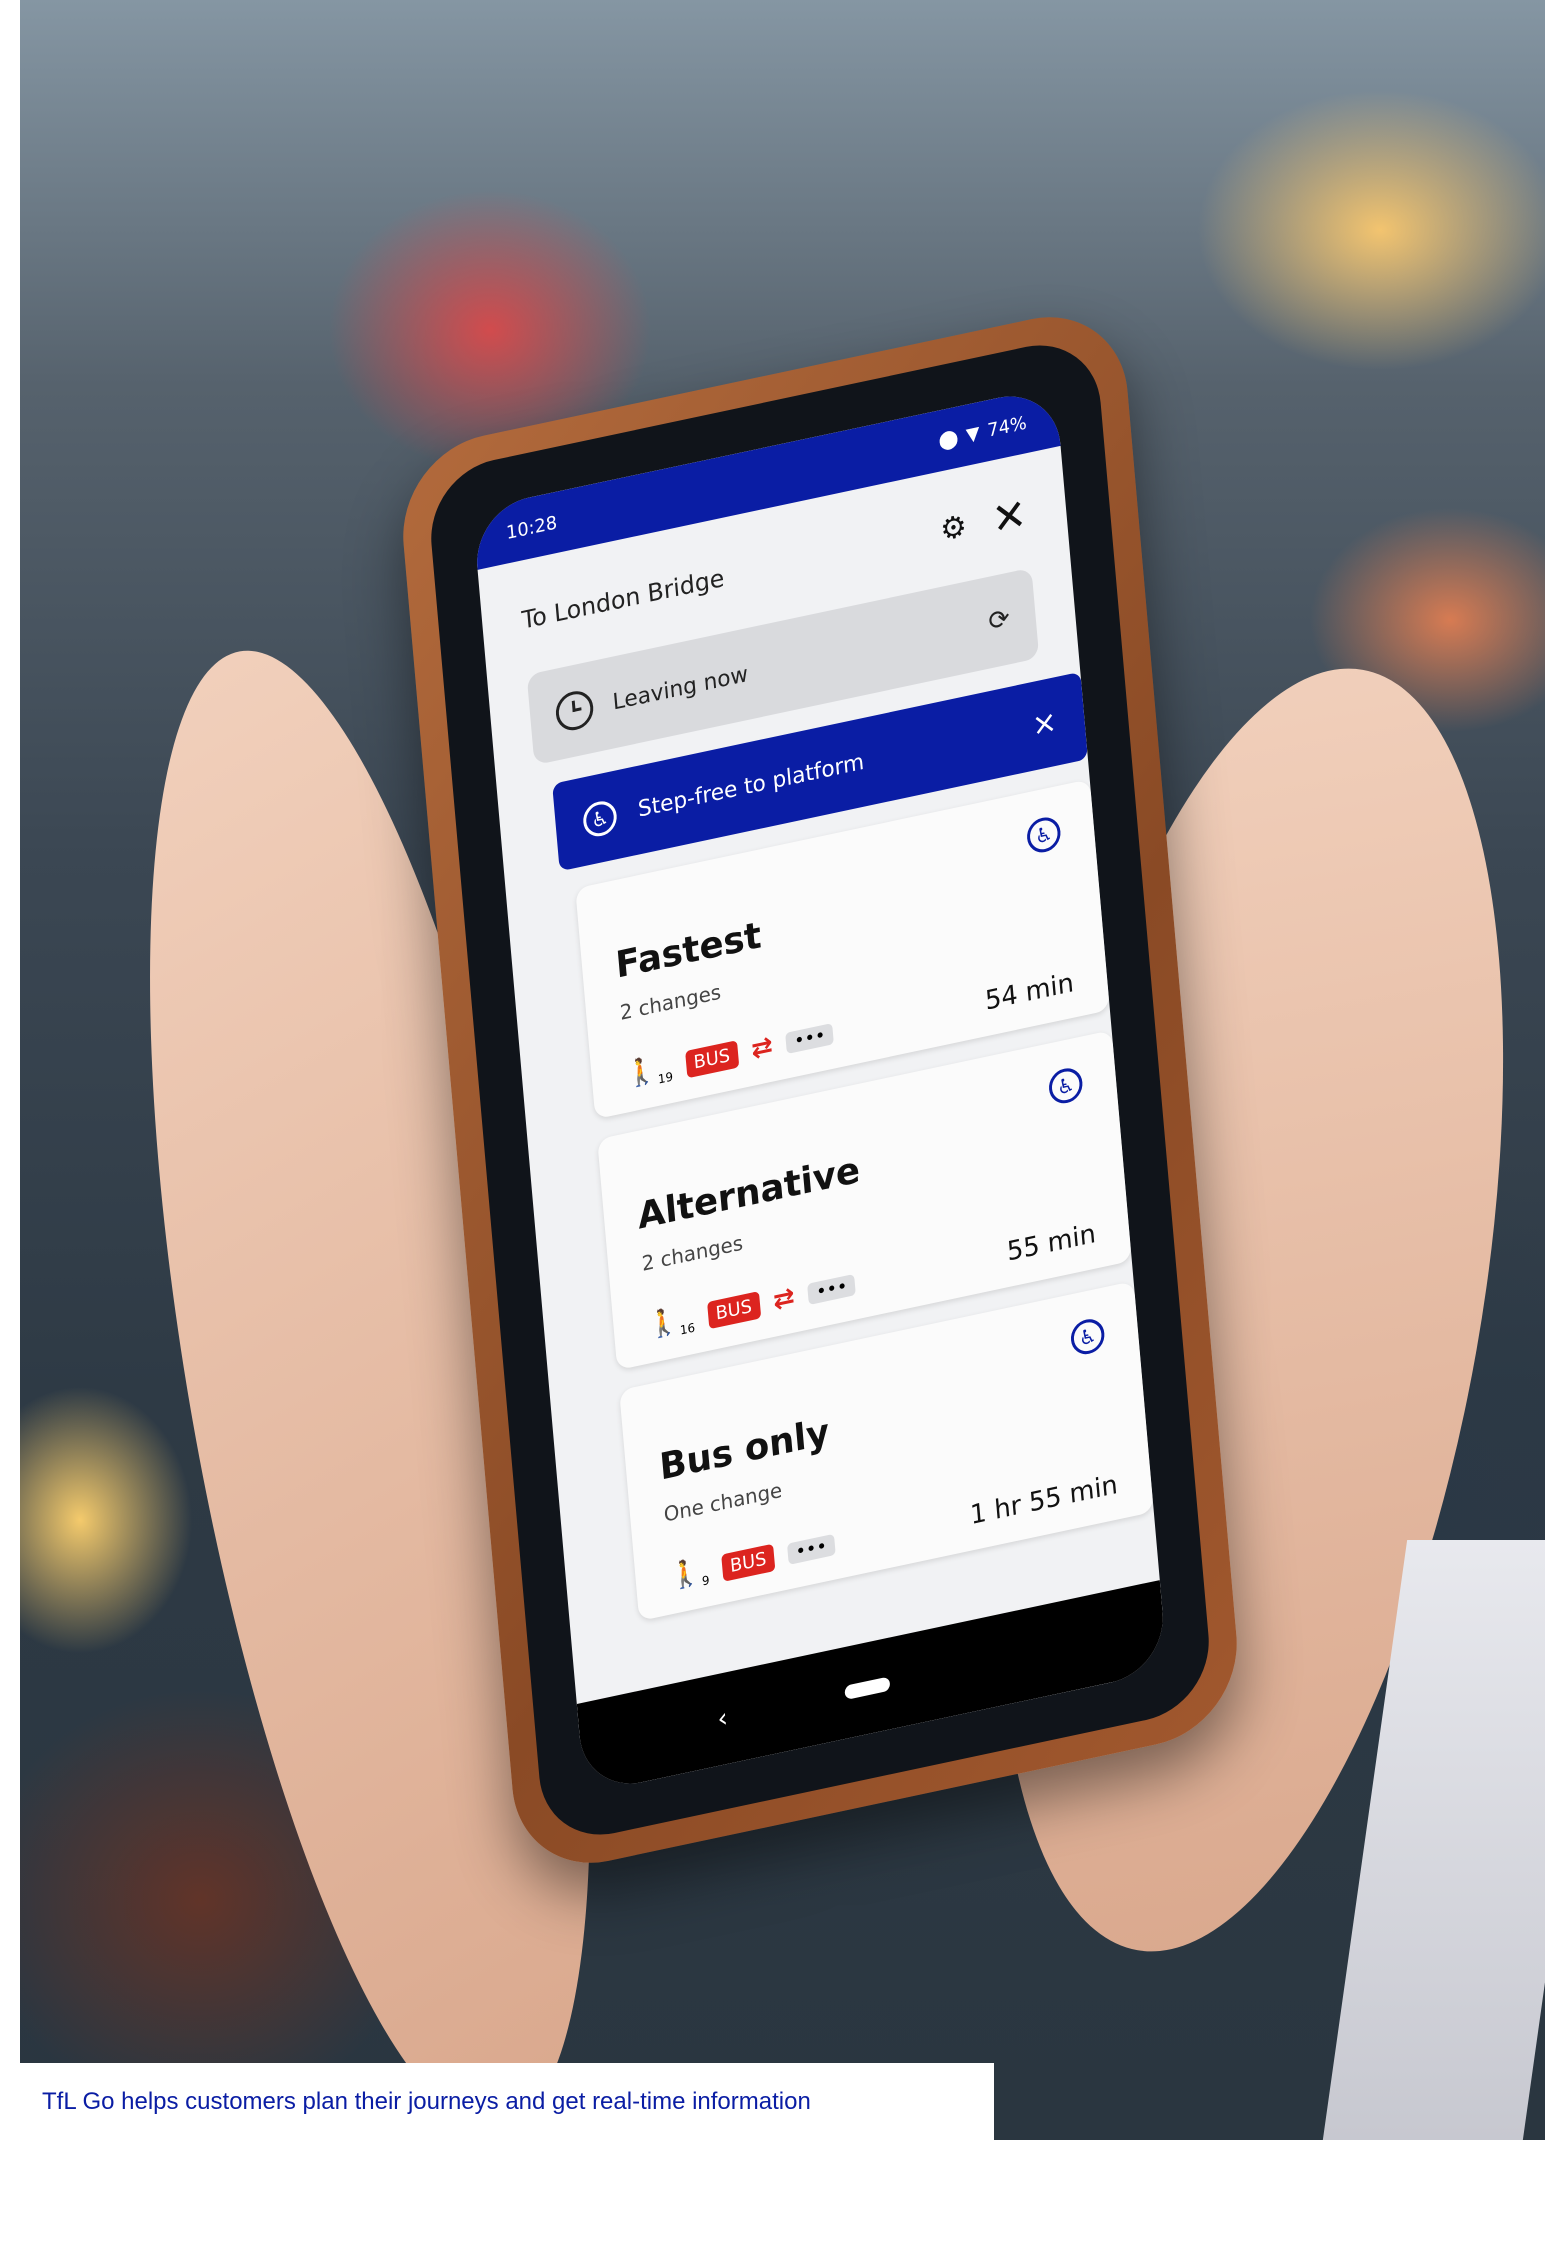 The width and height of the screenshot is (1545, 2246). I want to click on filter-icon: ⚙, so click(953, 528).